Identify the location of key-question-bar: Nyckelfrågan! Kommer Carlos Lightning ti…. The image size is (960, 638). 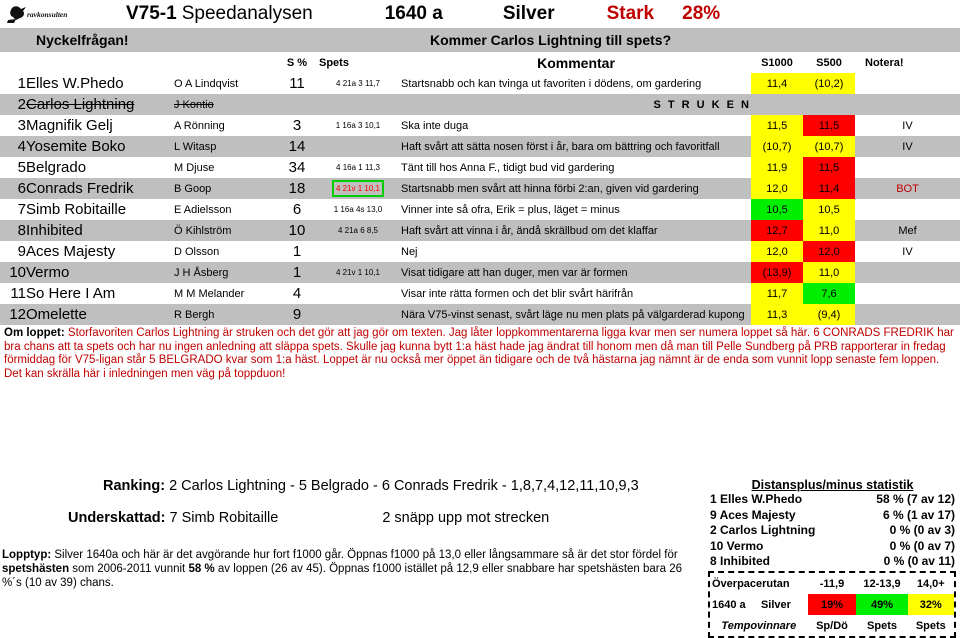
(480, 40).